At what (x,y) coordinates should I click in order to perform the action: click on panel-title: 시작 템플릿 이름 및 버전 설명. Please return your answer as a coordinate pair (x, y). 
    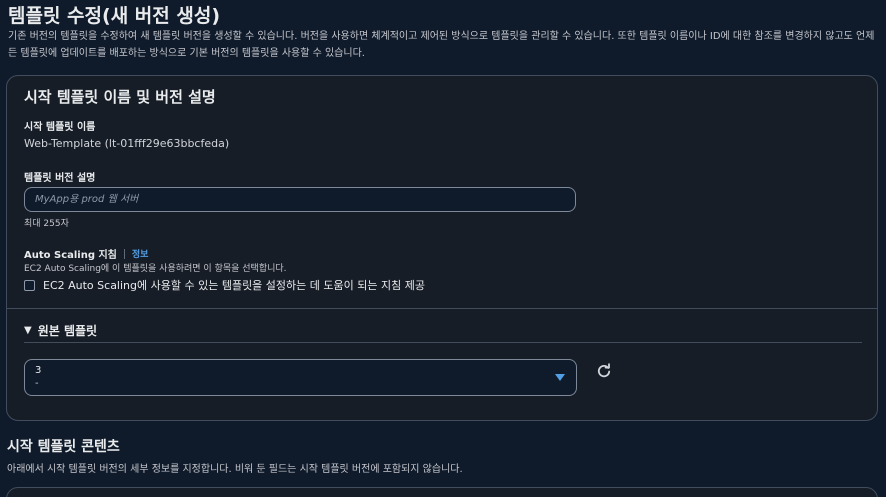
    Looking at the image, I should click on (120, 97).